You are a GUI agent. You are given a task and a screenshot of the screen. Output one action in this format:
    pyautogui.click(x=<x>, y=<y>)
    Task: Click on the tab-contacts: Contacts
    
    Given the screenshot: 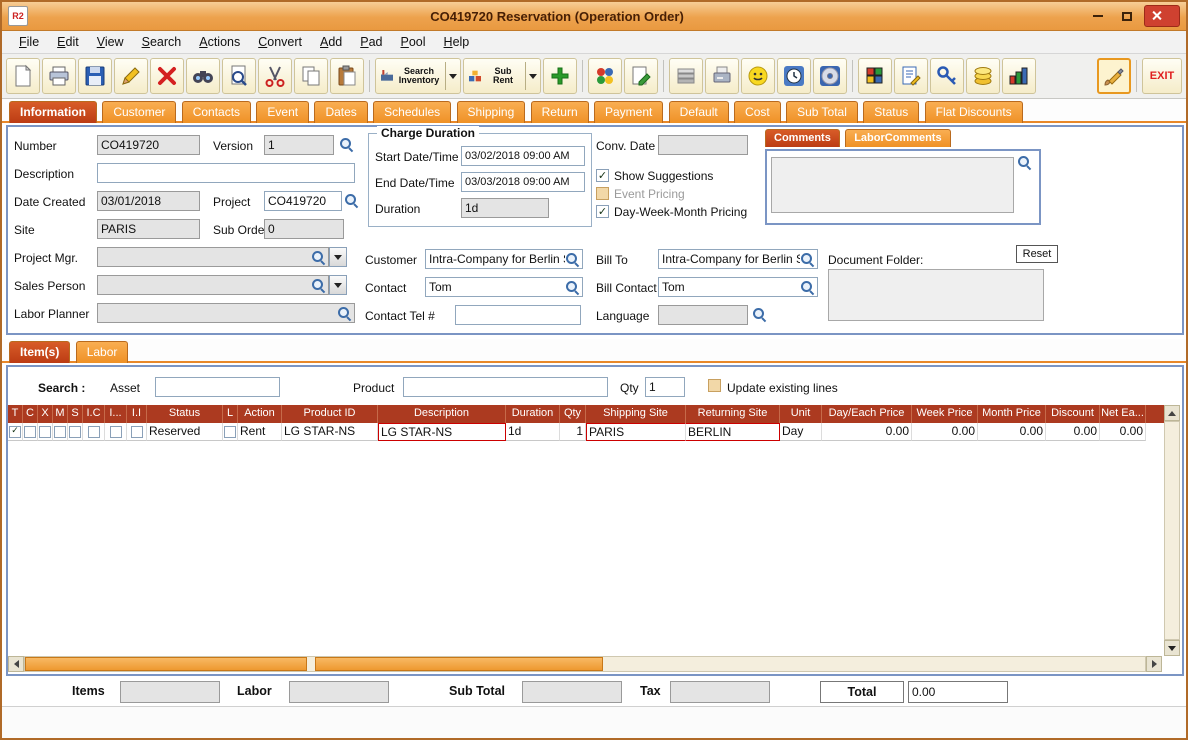 What is the action you would take?
    pyautogui.click(x=216, y=112)
    